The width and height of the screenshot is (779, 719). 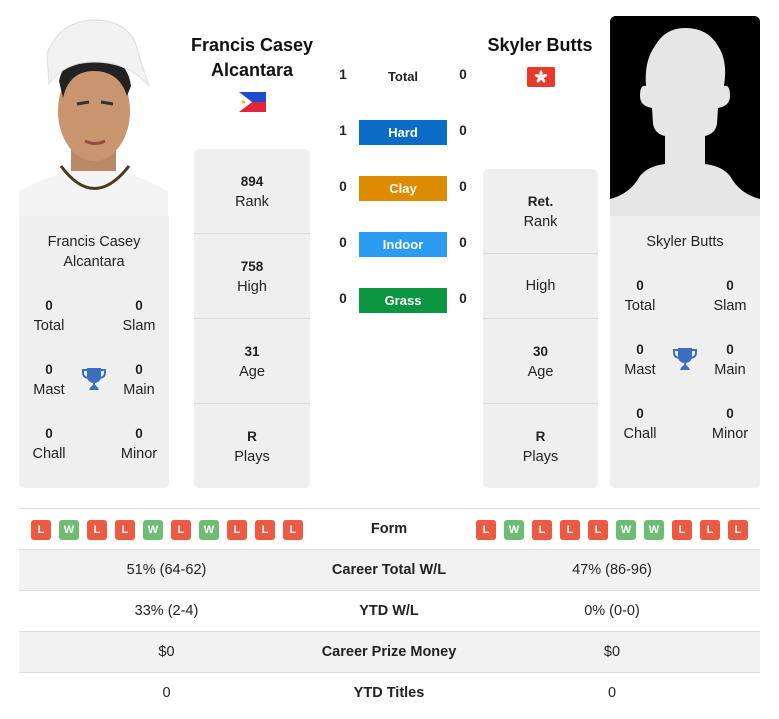 I want to click on table-row: 51% (64-62) Career Total W/L 47% (86-96), so click(x=389, y=569).